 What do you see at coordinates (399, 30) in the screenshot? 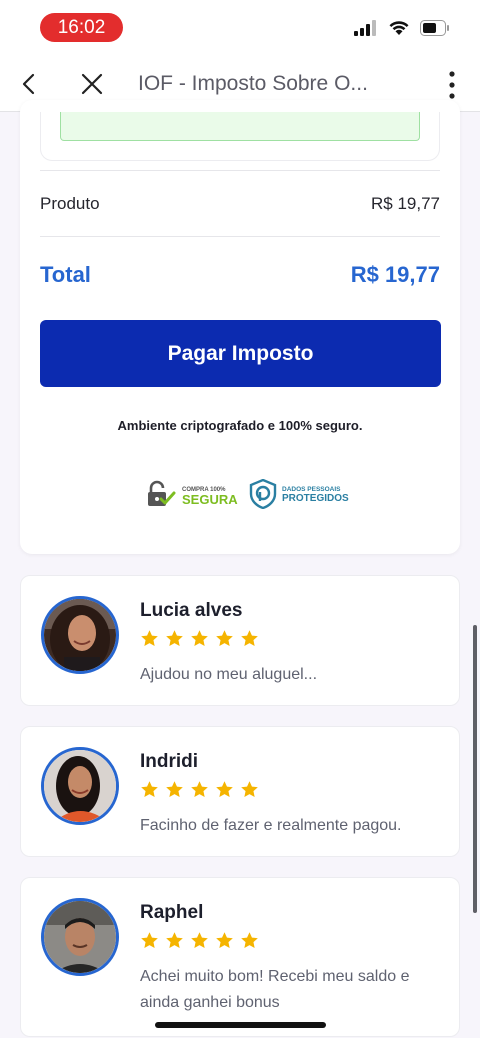
I see `wifi-icon` at bounding box center [399, 30].